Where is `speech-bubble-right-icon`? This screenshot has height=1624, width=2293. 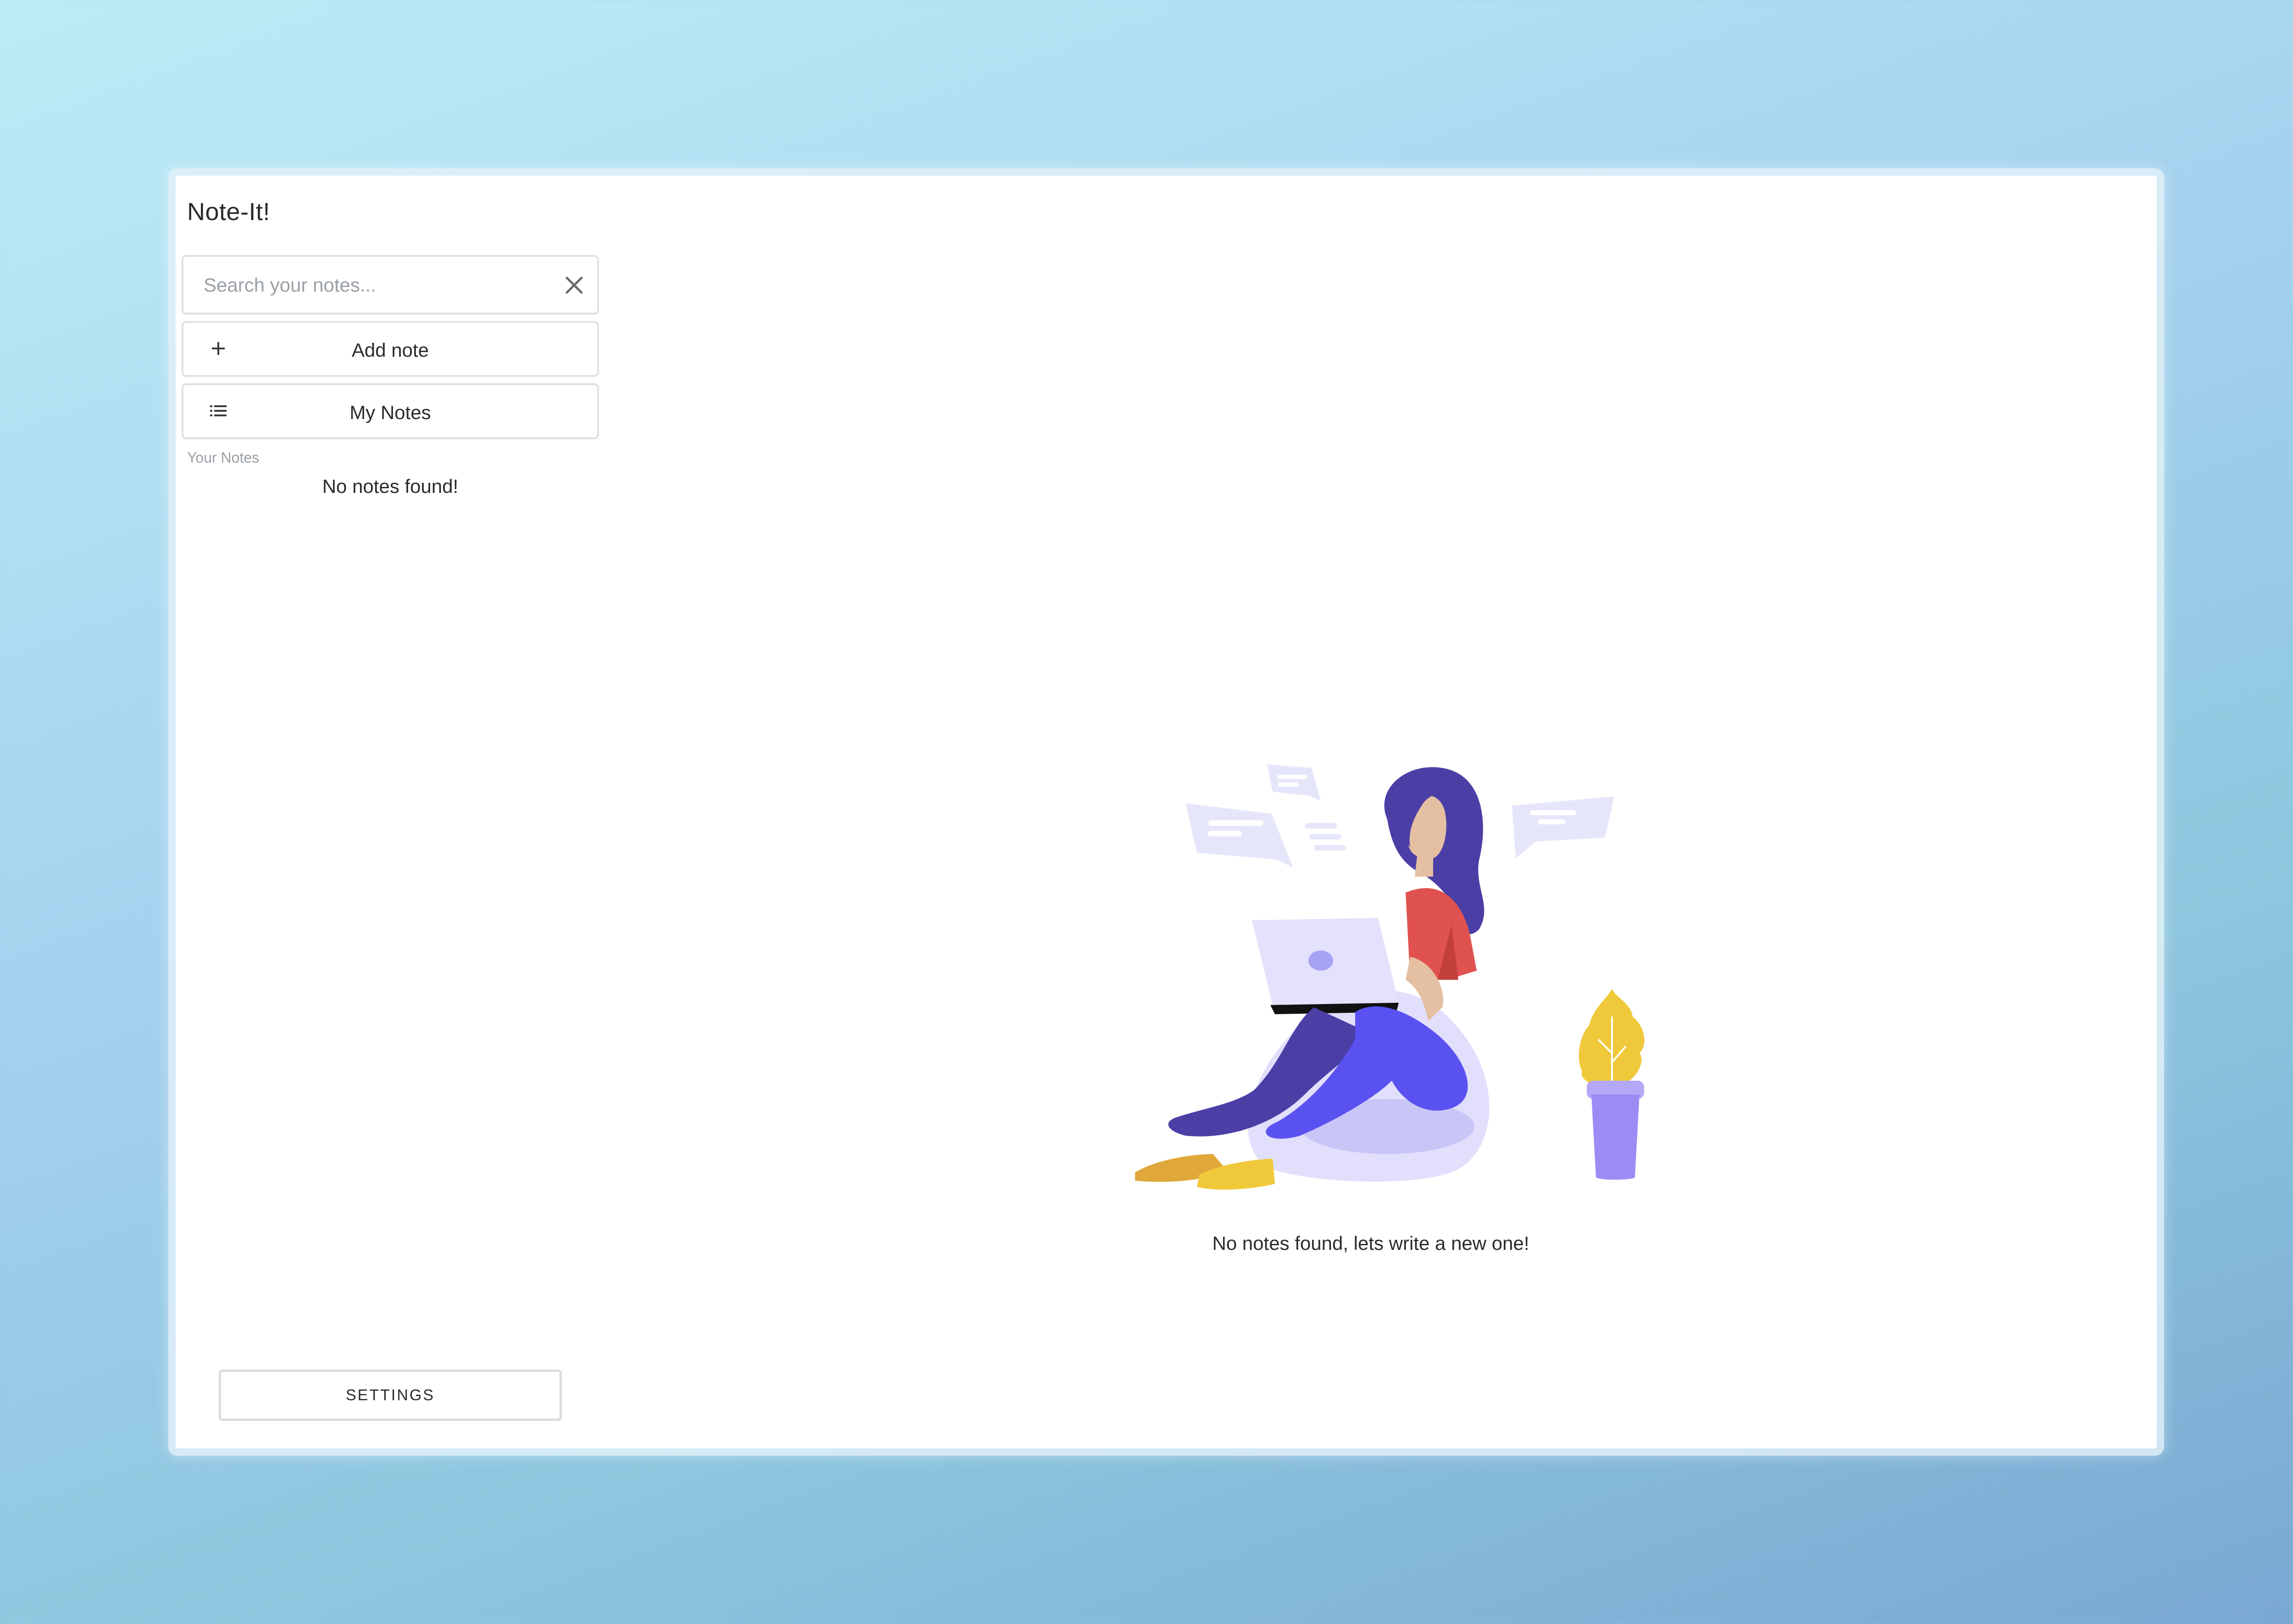
speech-bubble-right-icon is located at coordinates (1563, 827).